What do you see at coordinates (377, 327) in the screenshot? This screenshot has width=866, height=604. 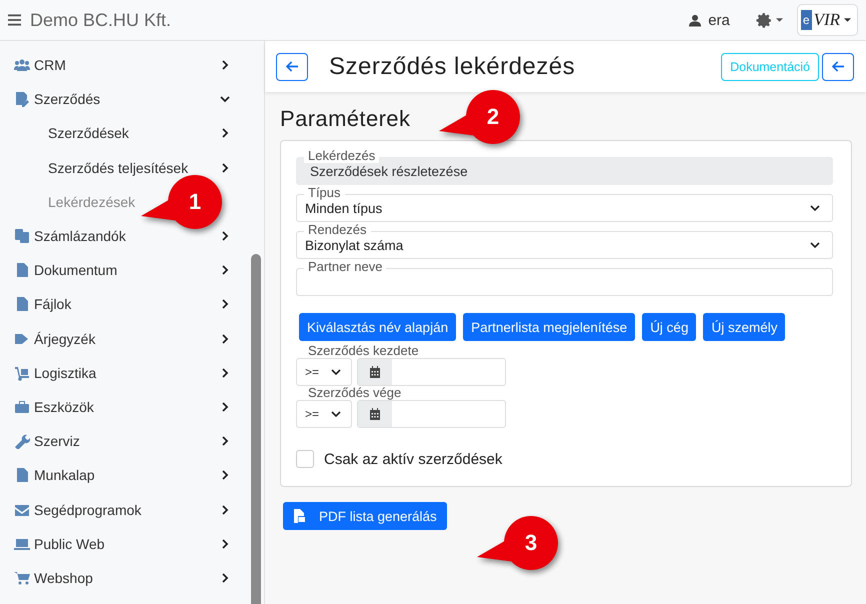 I see `partner-action-button: Kiválasztás név alapján` at bounding box center [377, 327].